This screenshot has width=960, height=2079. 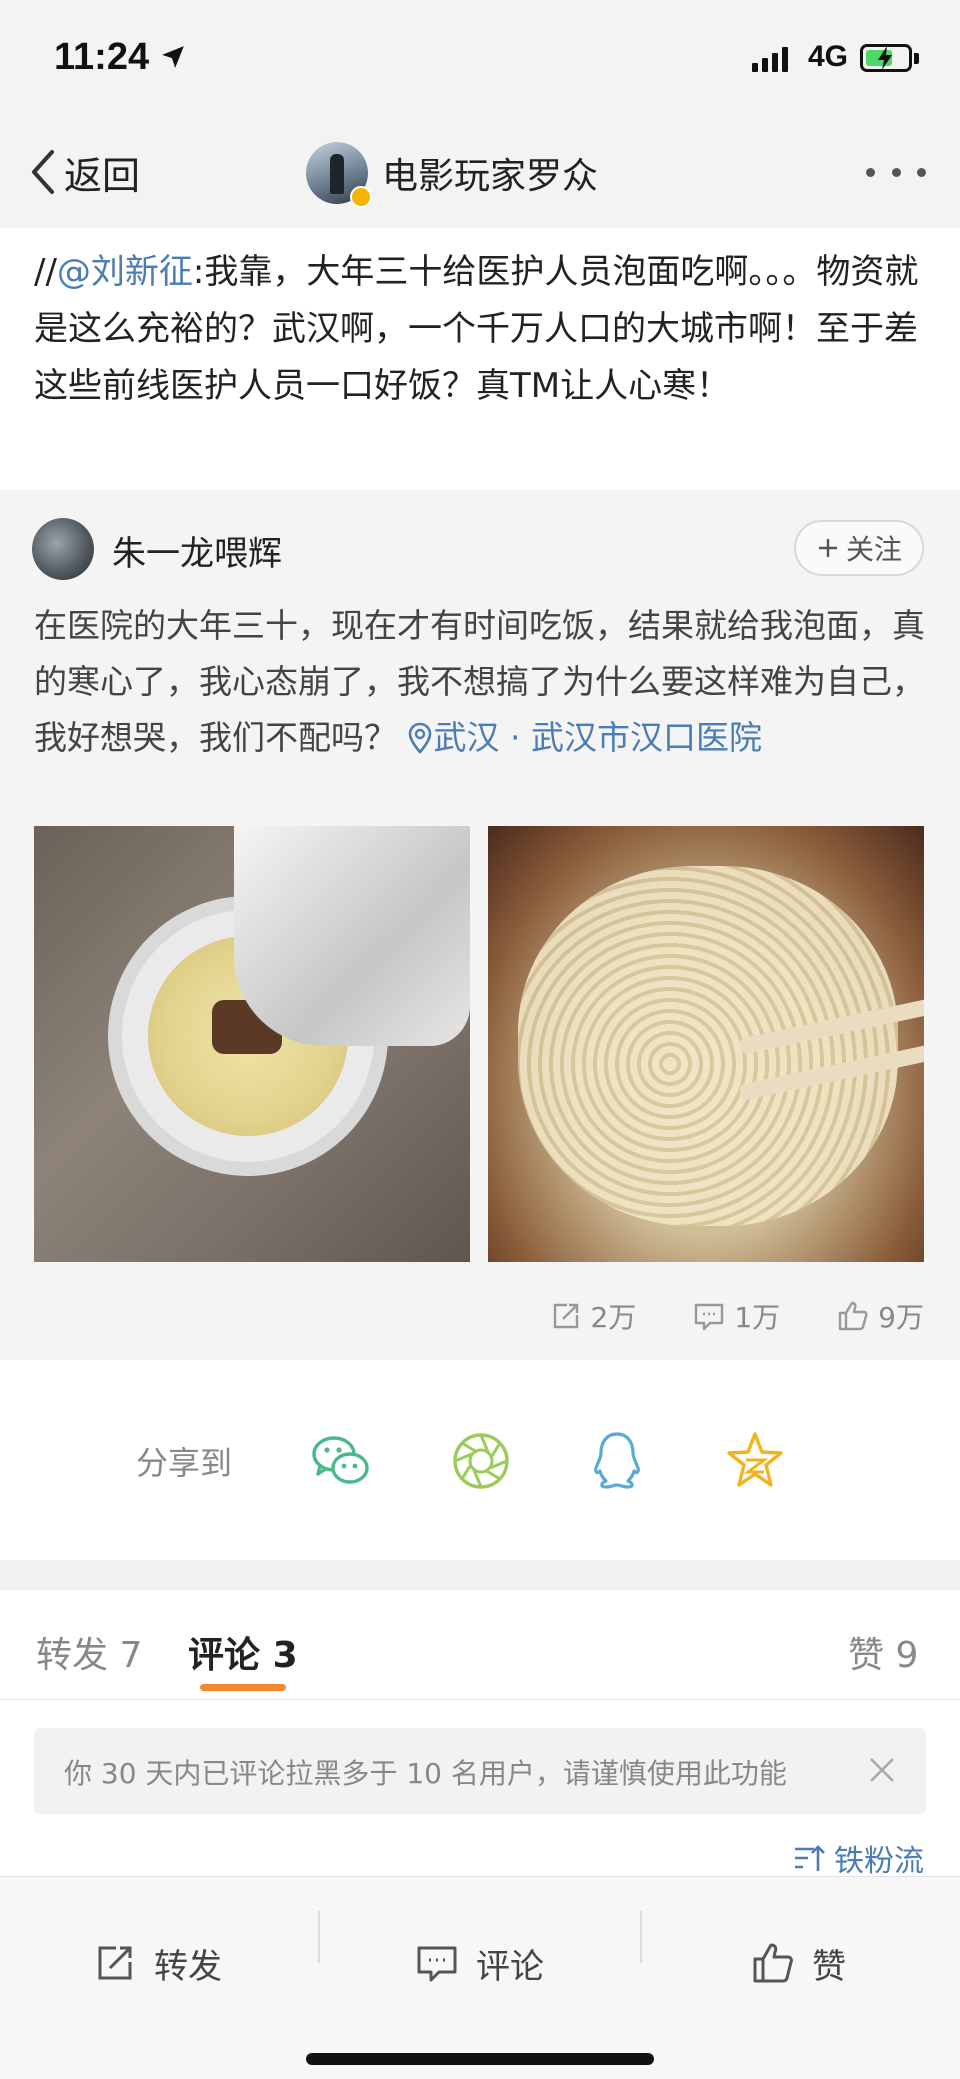 I want to click on qq-icon, so click(x=617, y=1461).